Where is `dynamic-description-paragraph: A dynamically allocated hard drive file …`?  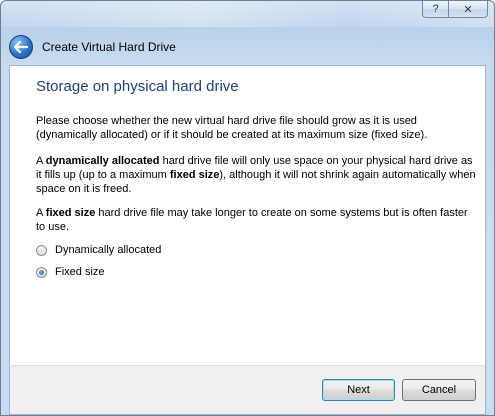
dynamic-description-paragraph: A dynamically allocated hard drive file … is located at coordinates (257, 175).